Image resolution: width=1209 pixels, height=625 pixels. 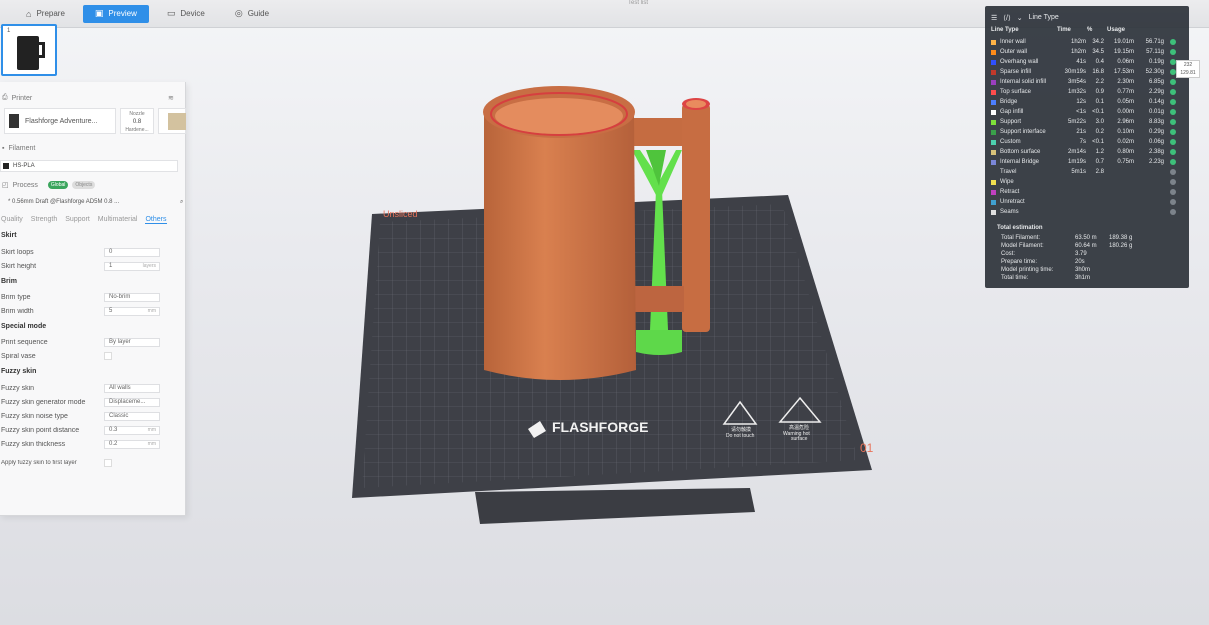 What do you see at coordinates (1099, 162) in the screenshot?
I see `line-type-pct: 0.7` at bounding box center [1099, 162].